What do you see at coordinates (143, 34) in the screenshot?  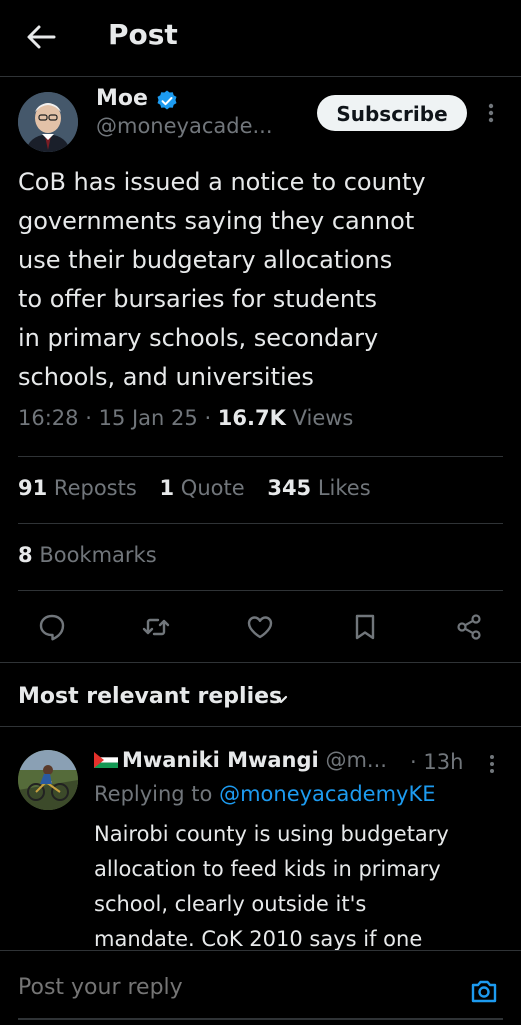 I see `page-title: Post` at bounding box center [143, 34].